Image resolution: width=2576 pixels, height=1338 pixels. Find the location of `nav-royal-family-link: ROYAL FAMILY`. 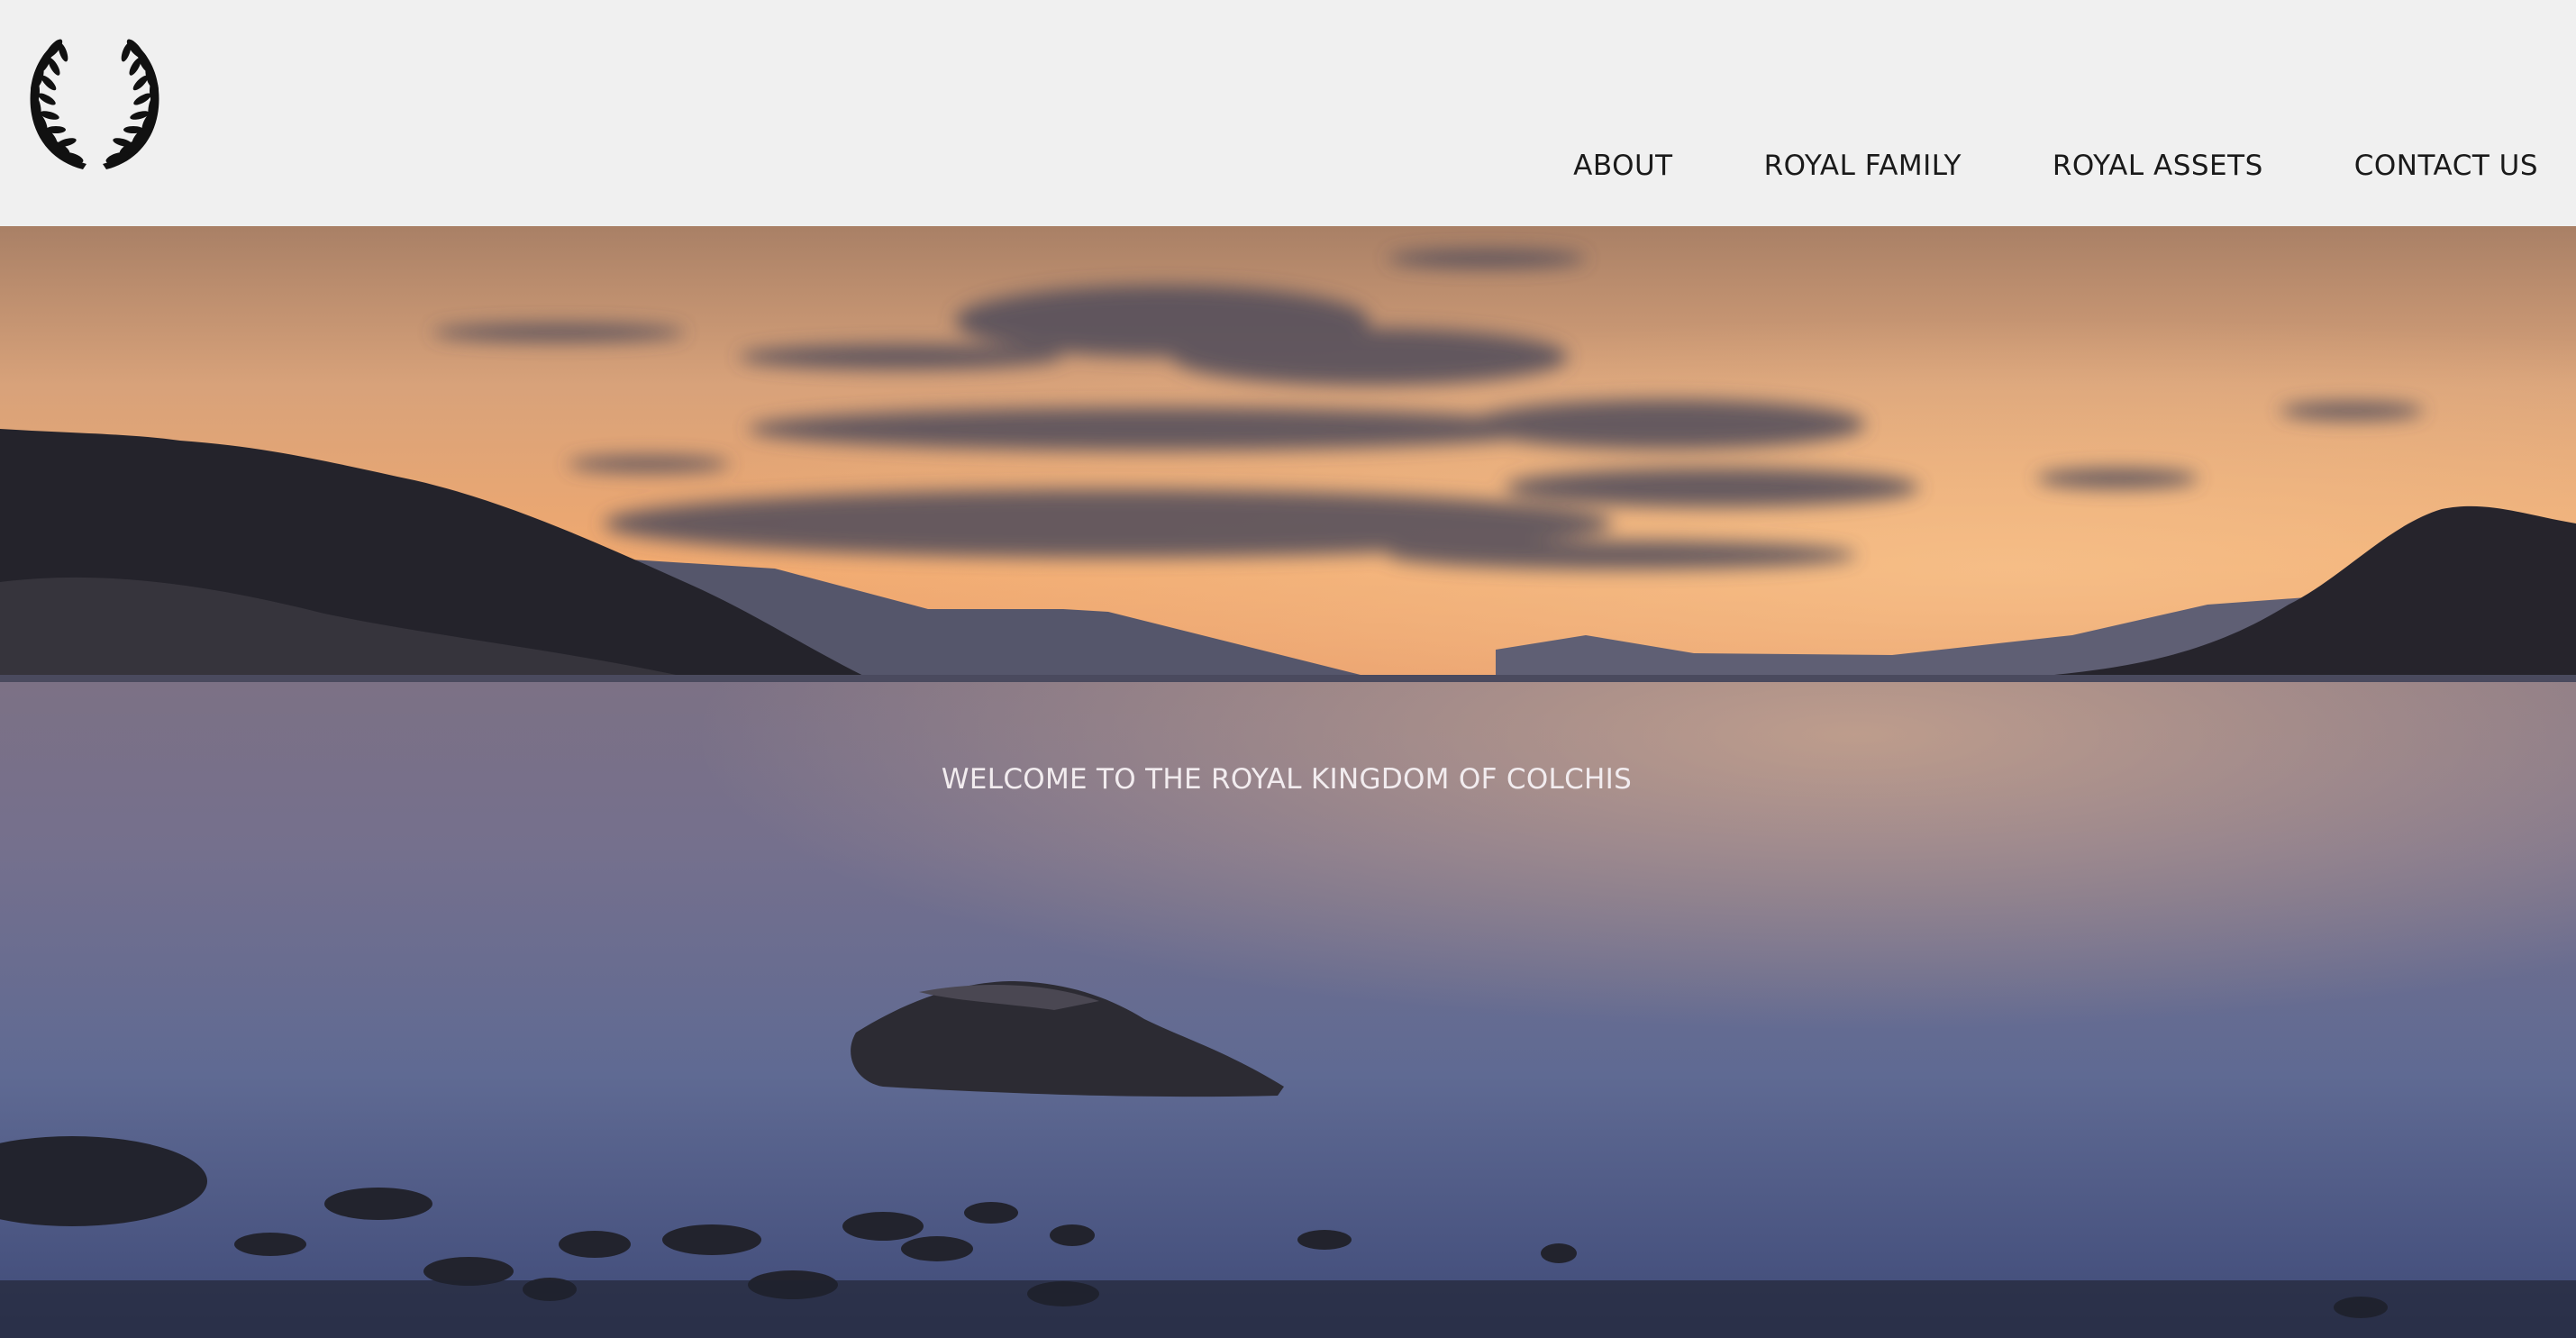

nav-royal-family-link: ROYAL FAMILY is located at coordinates (1863, 166).